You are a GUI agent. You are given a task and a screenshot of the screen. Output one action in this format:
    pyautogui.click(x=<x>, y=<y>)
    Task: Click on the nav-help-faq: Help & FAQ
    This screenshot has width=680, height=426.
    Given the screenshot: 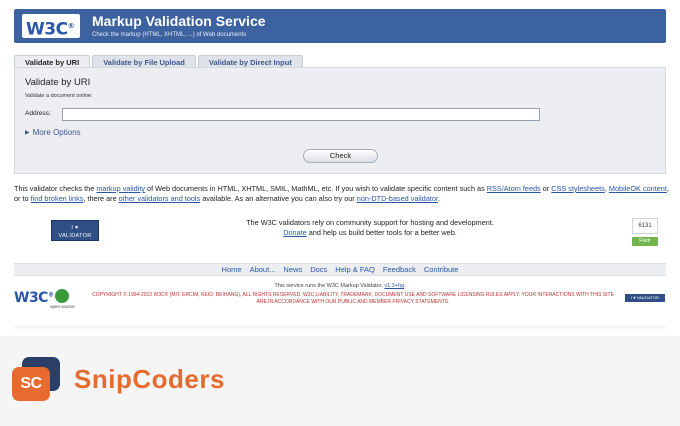 What is the action you would take?
    pyautogui.click(x=355, y=269)
    